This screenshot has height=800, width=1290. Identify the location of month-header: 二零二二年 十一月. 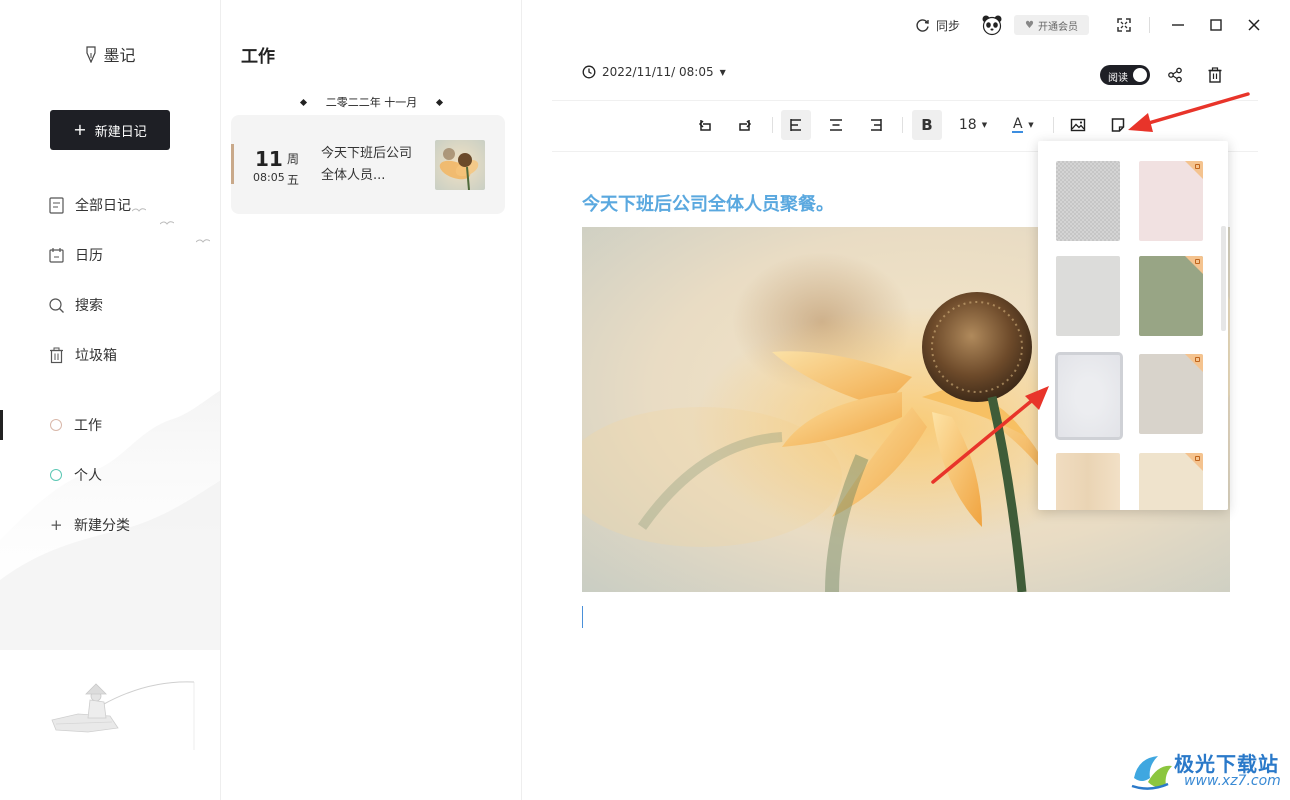
(371, 102).